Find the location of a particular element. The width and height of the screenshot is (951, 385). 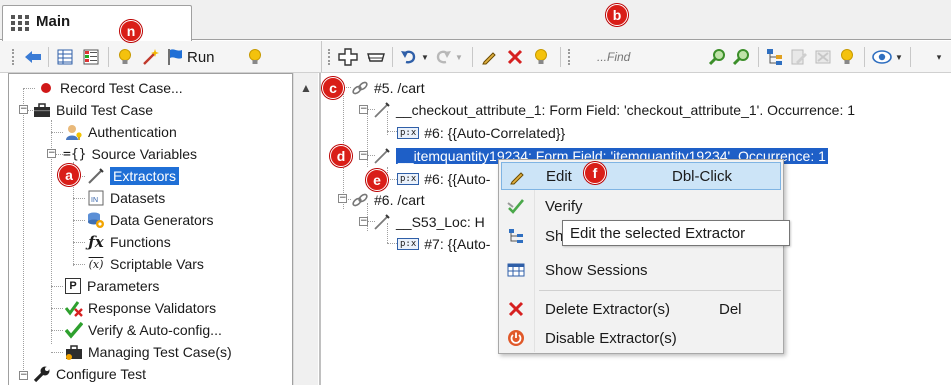

redo-dropdown-button: ▼ is located at coordinates (459, 57).